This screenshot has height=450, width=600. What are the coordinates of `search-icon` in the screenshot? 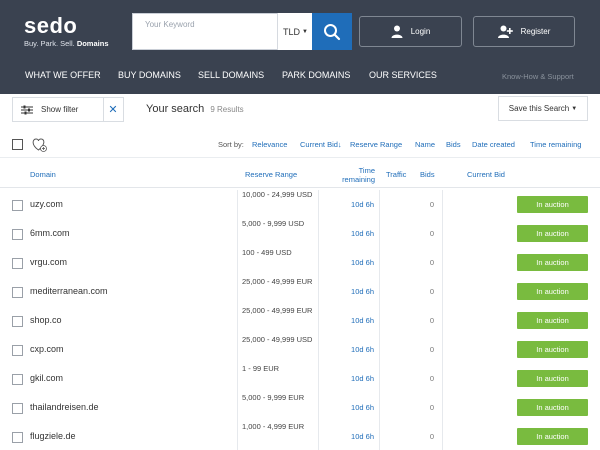 It's located at (332, 31).